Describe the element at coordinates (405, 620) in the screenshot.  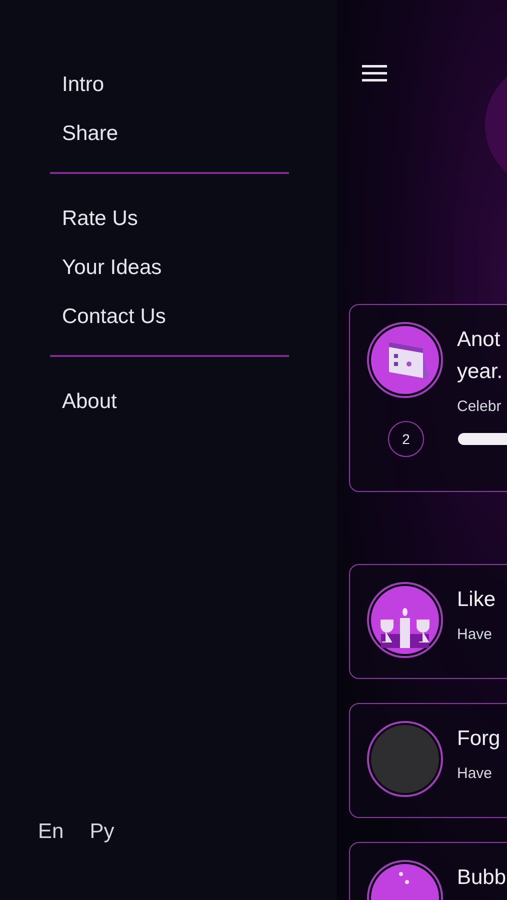
I see `candle-icon` at that location.